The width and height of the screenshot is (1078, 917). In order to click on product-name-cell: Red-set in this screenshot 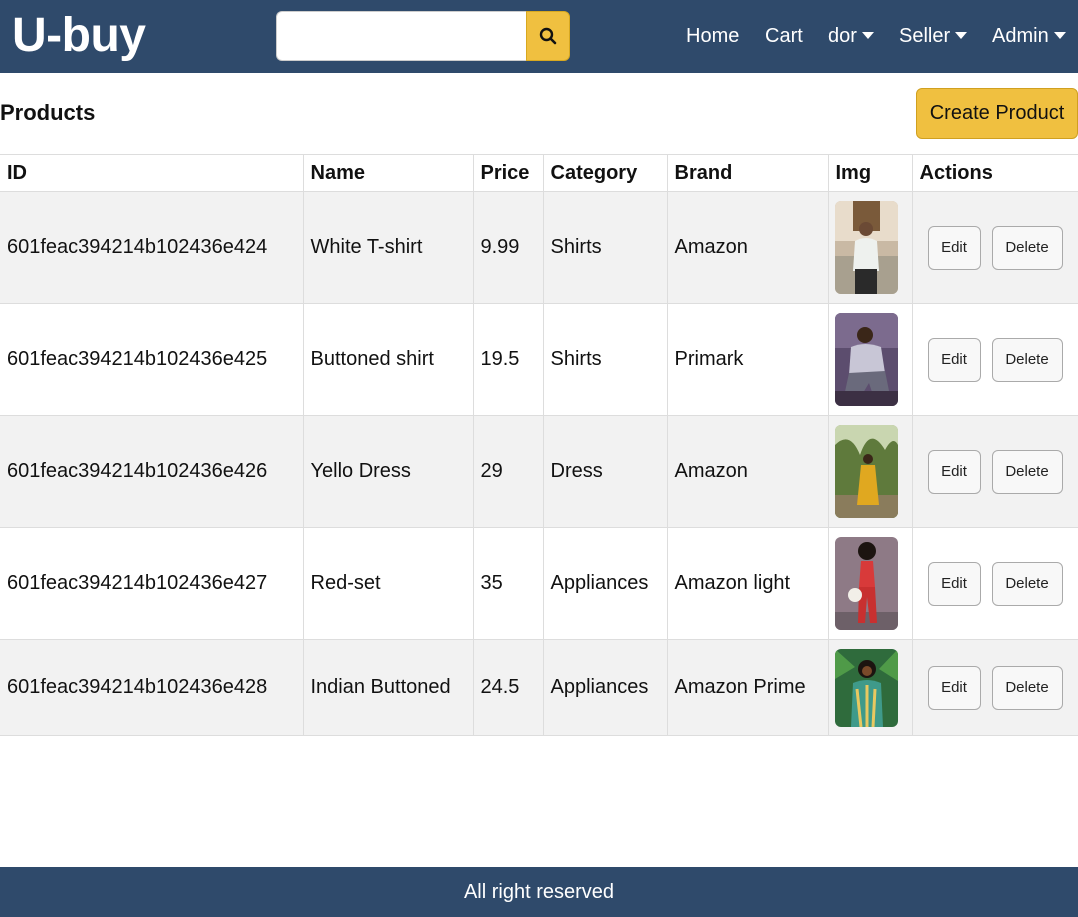, I will do `click(388, 583)`.